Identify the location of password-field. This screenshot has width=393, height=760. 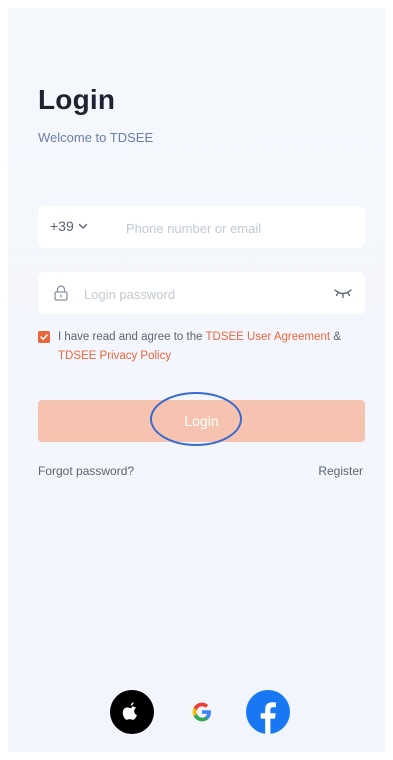
(201, 294).